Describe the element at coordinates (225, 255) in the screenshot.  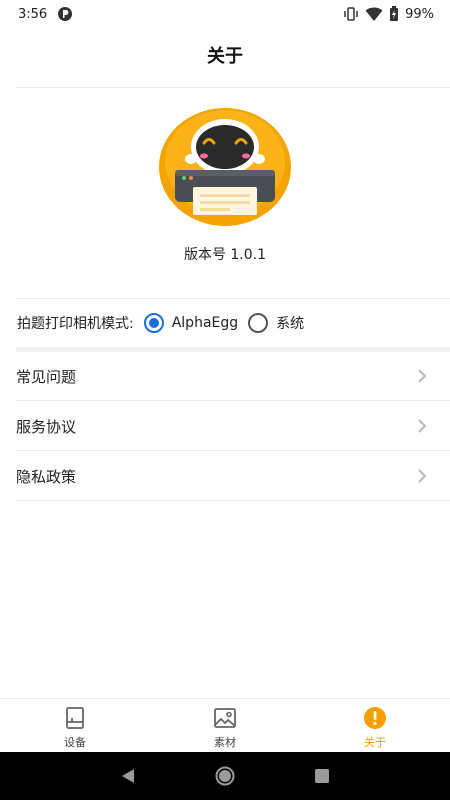
I see `version-text: 版本号 1.0.1` at that location.